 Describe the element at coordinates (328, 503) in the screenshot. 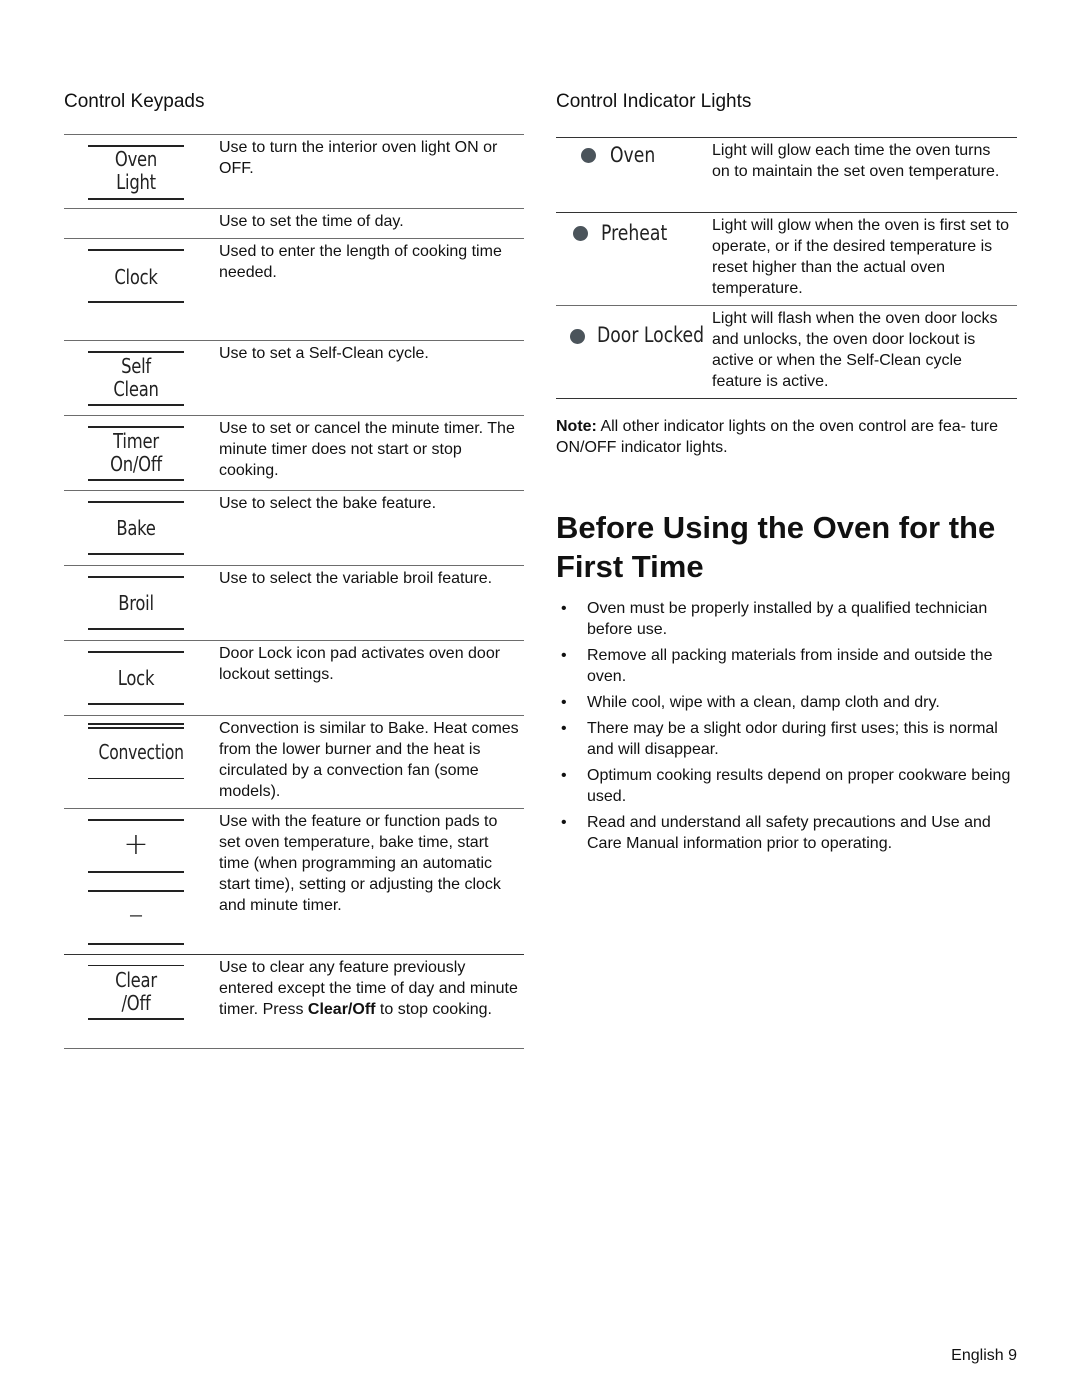

I see `keypad-description: Use to select the bake feature.` at that location.